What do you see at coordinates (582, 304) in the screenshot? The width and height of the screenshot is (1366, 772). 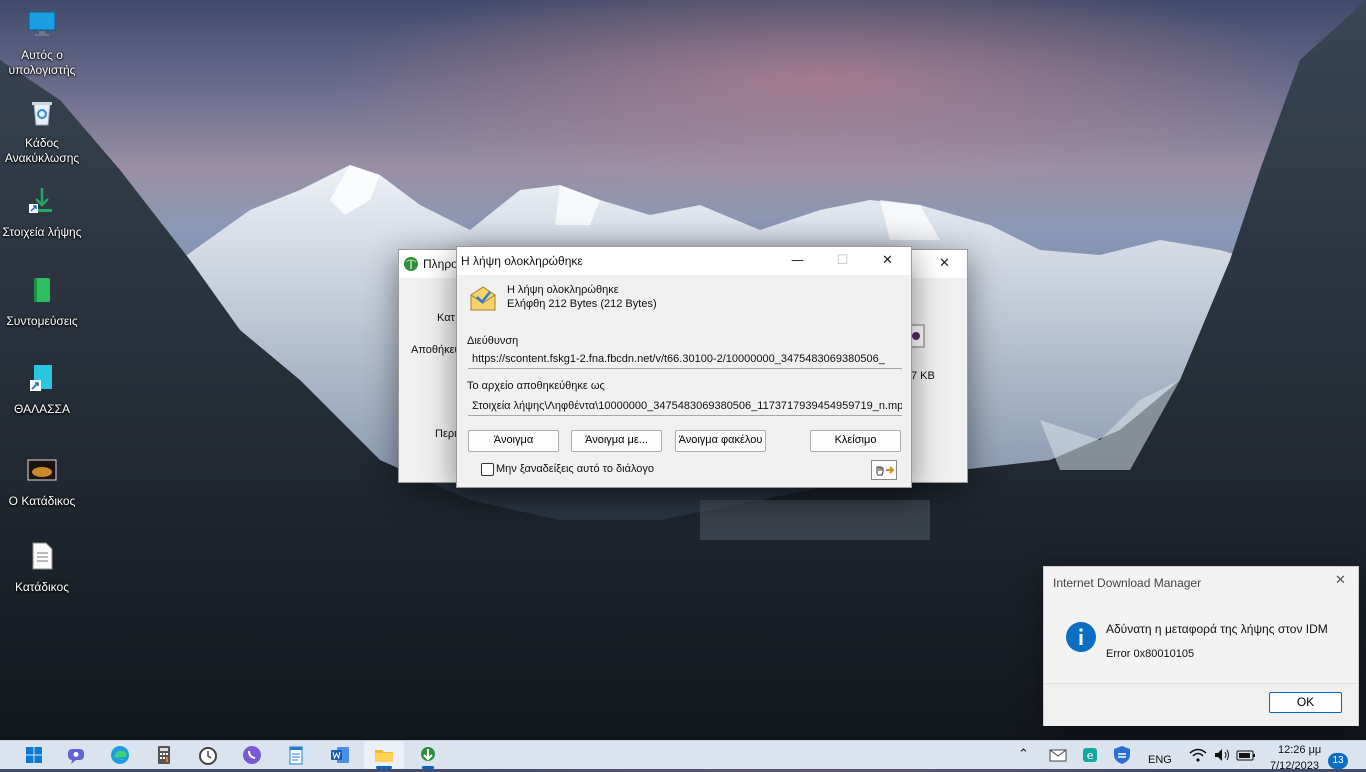 I see `status-line2: Ελήφθη 212 Bytes (212 Bytes)` at bounding box center [582, 304].